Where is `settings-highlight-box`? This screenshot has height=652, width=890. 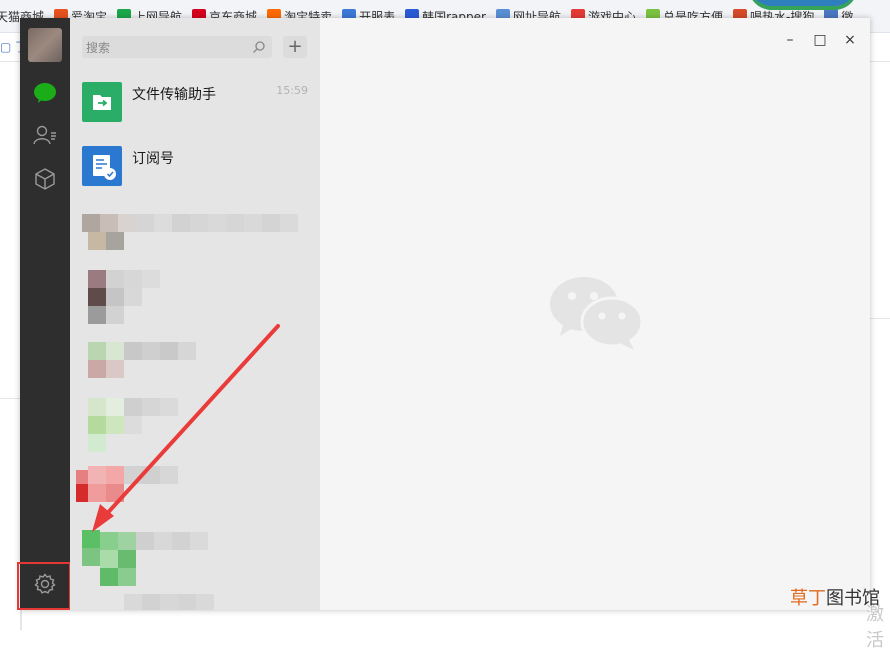
settings-highlight-box is located at coordinates (44, 586).